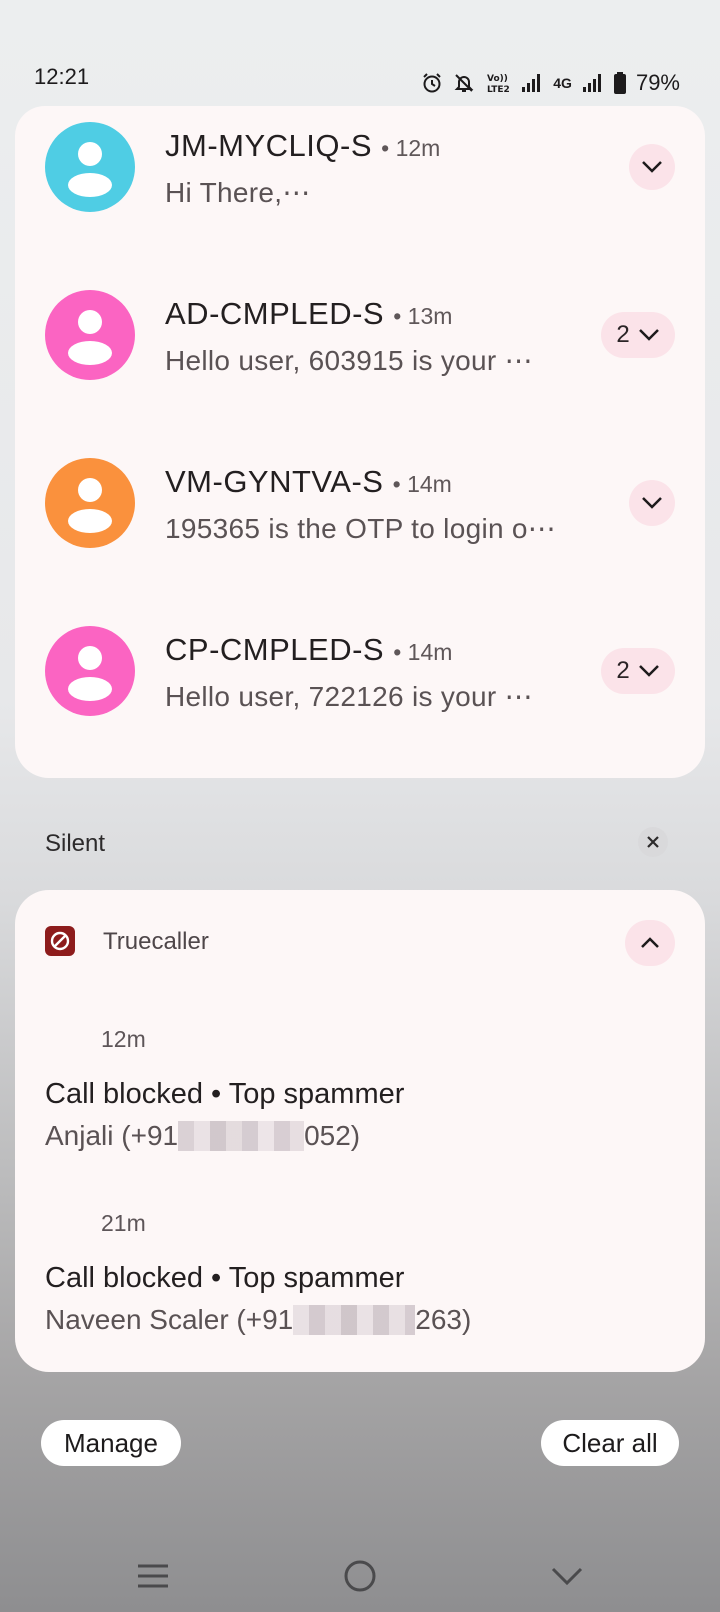  I want to click on menu-icon, so click(153, 1576).